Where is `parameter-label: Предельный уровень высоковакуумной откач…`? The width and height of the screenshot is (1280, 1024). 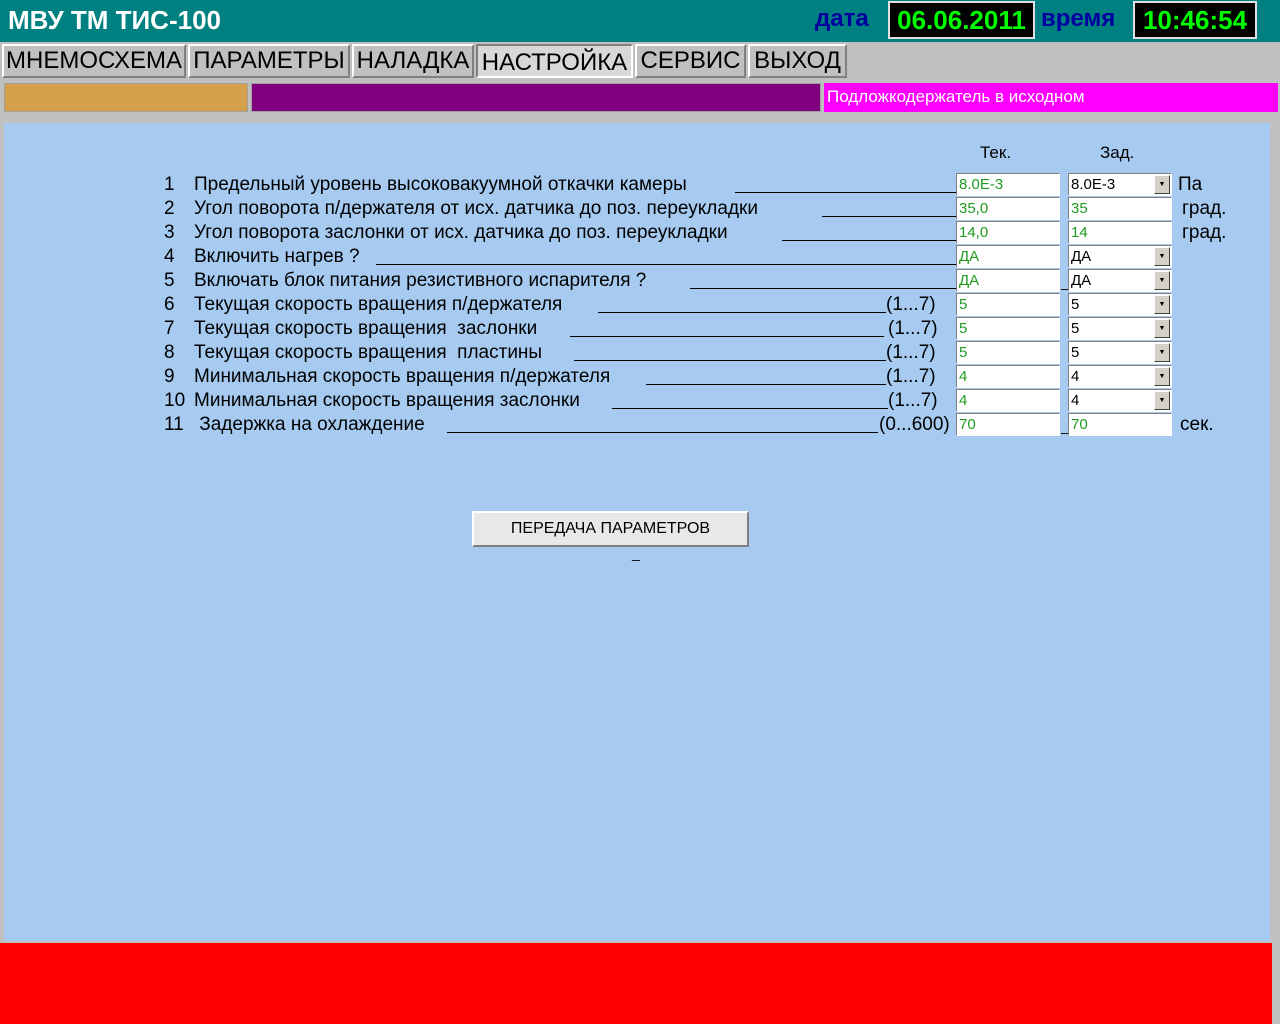 parameter-label: Предельный уровень высоковакуумной откач… is located at coordinates (440, 184).